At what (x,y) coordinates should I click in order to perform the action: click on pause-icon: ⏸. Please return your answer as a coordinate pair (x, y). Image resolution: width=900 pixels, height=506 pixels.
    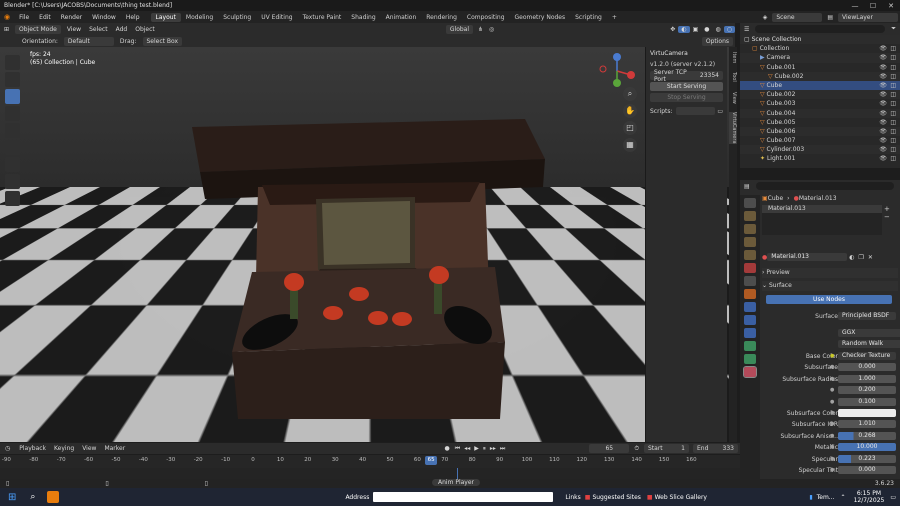
    Looking at the image, I should click on (484, 449).